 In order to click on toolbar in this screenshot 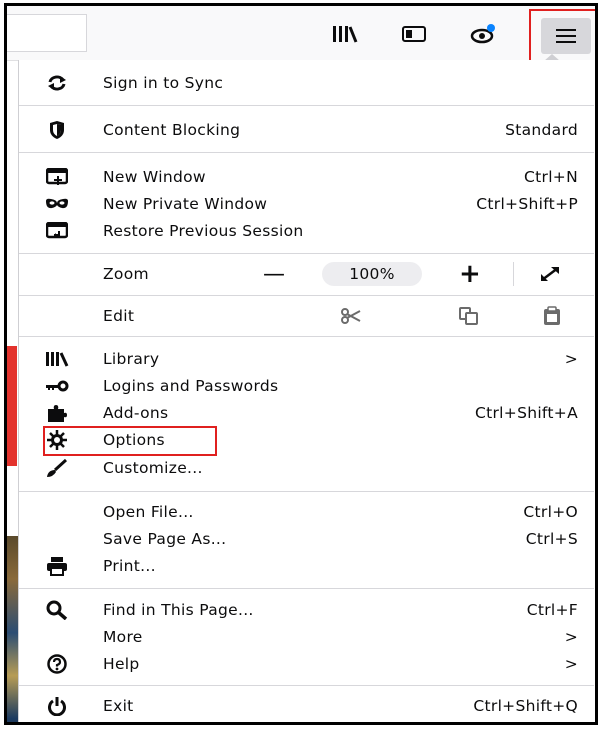, I will do `click(301, 34)`.